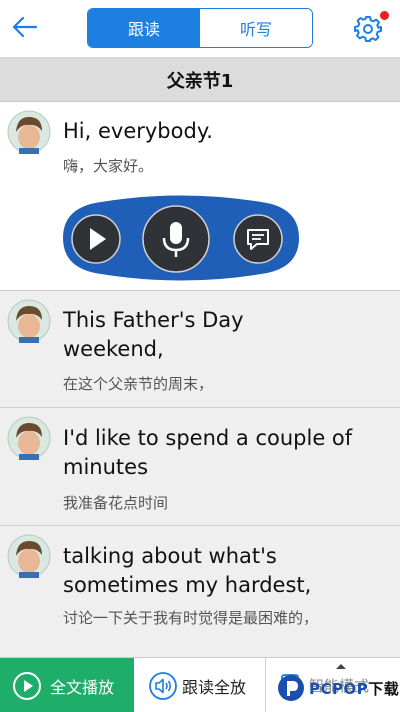  Describe the element at coordinates (153, 334) in the screenshot. I see `sentence-english: This Father's Day weekend,` at that location.